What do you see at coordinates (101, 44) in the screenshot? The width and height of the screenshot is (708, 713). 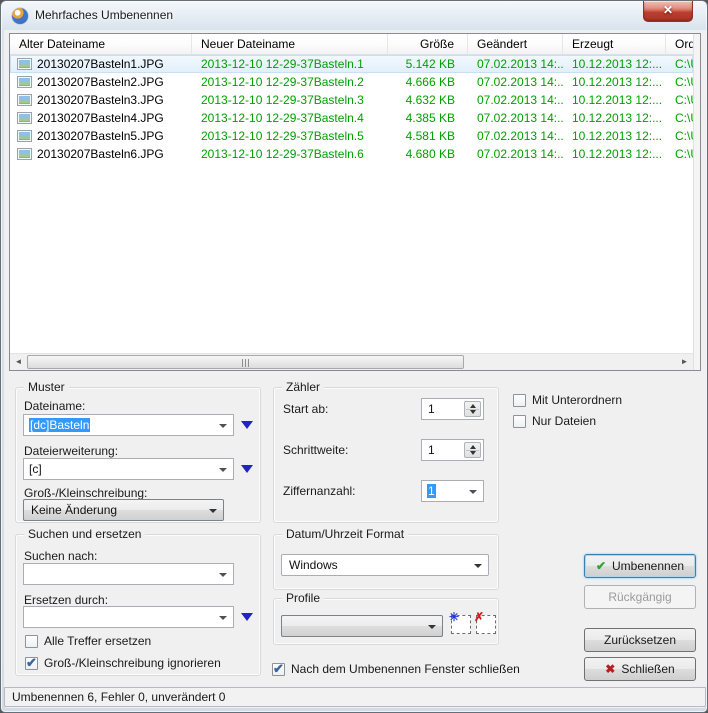 I see `column-header: Alter Dateiname` at bounding box center [101, 44].